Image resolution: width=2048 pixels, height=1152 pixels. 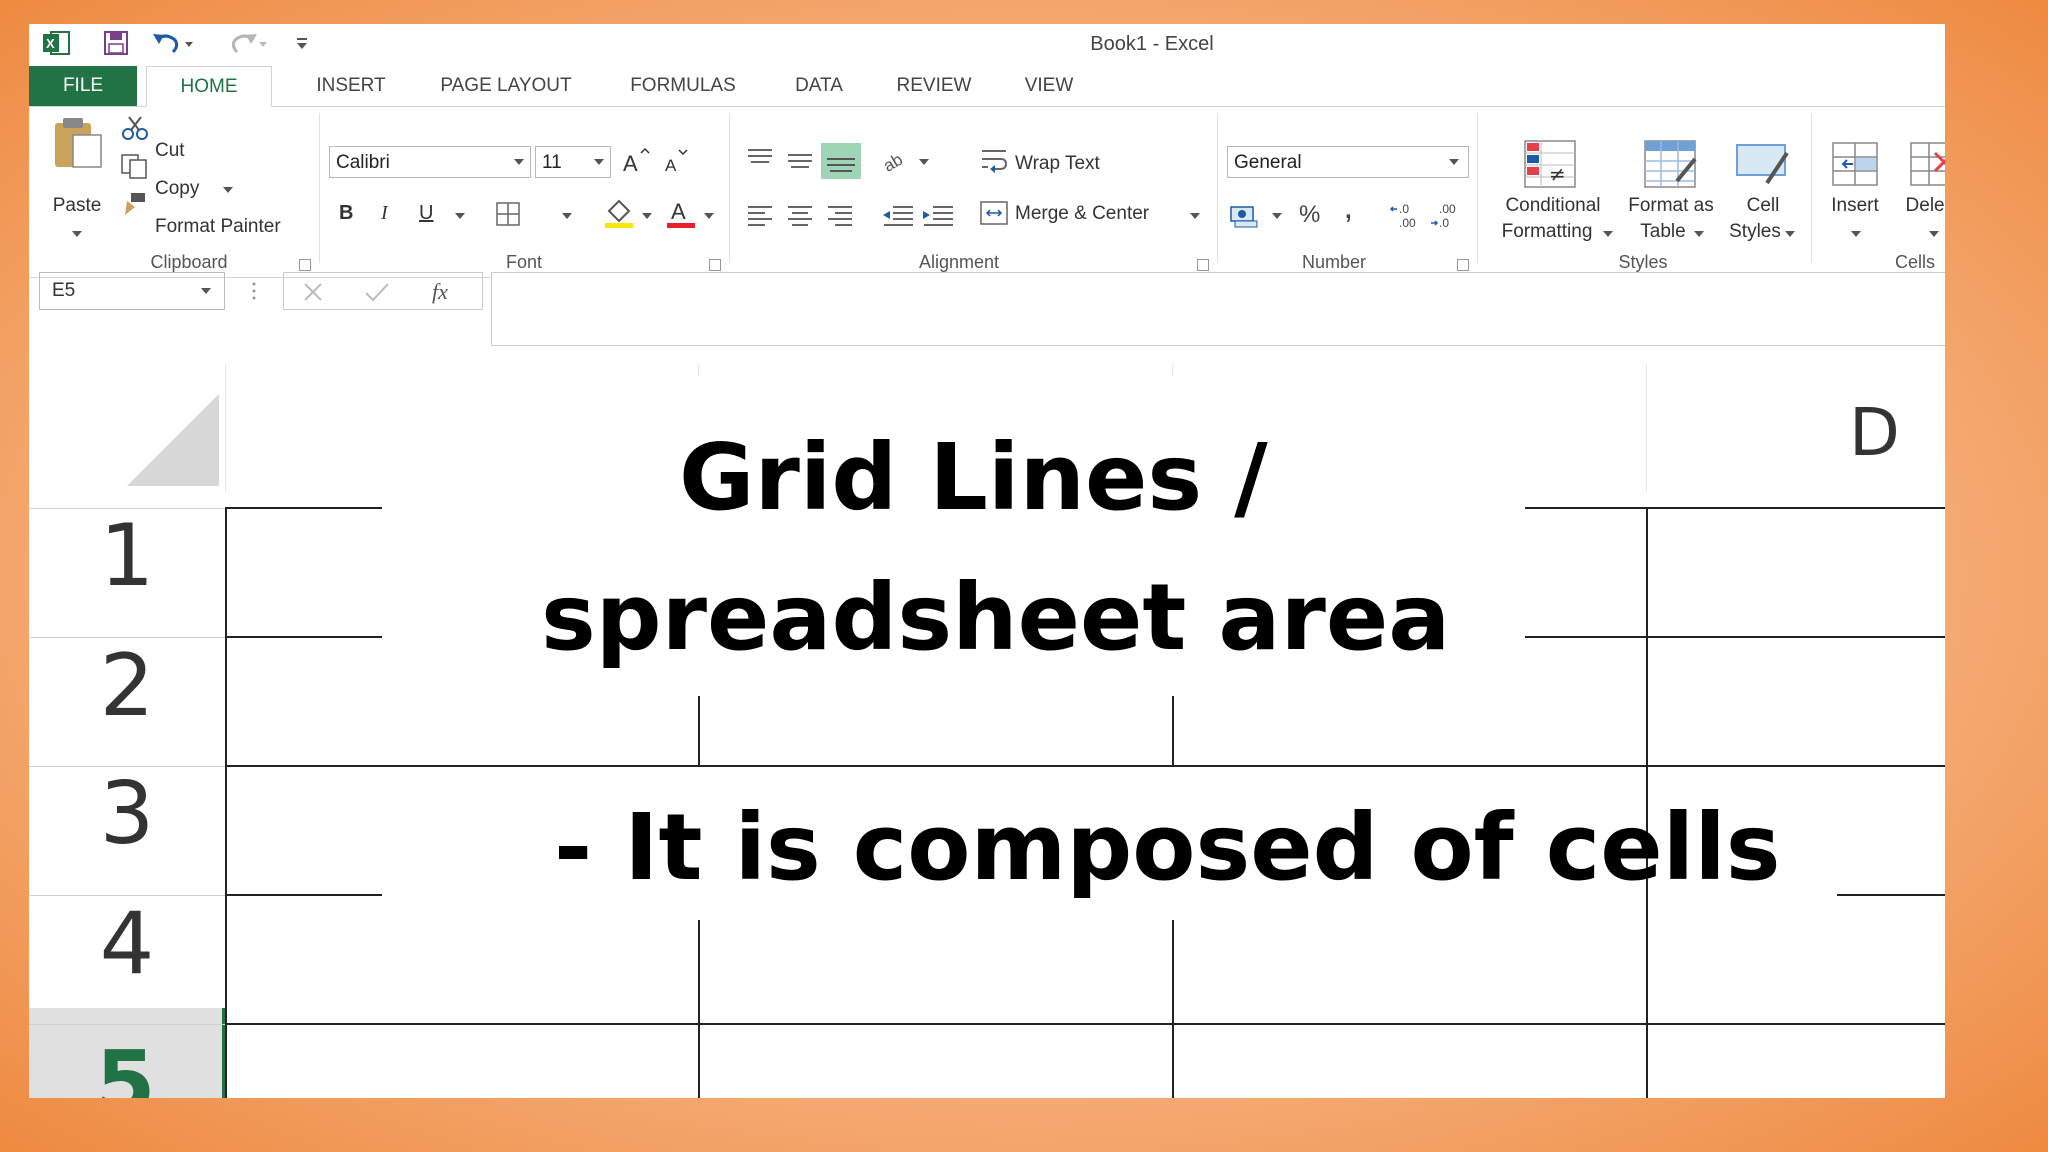 What do you see at coordinates (994, 162) in the screenshot?
I see `wrap-text-icon` at bounding box center [994, 162].